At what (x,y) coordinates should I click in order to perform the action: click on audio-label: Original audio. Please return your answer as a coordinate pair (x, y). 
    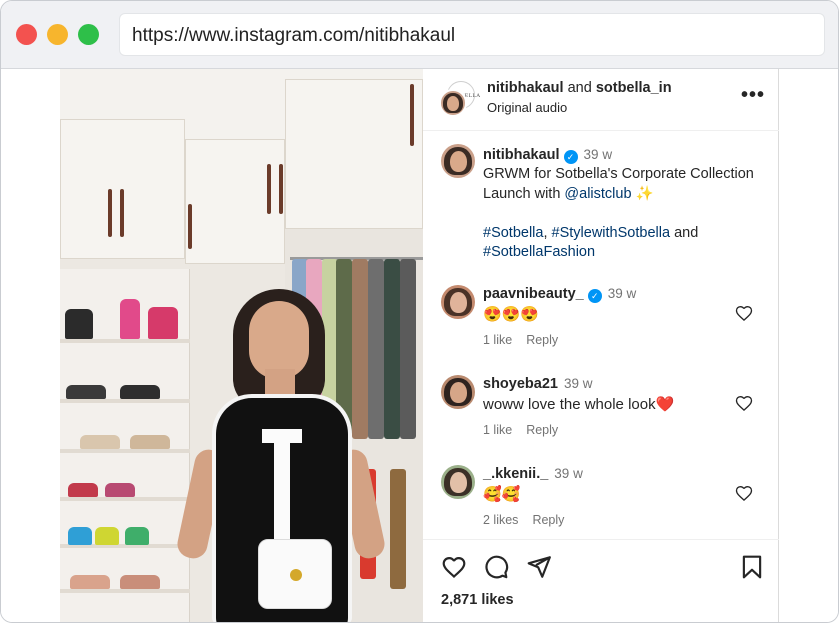
    Looking at the image, I should click on (527, 107).